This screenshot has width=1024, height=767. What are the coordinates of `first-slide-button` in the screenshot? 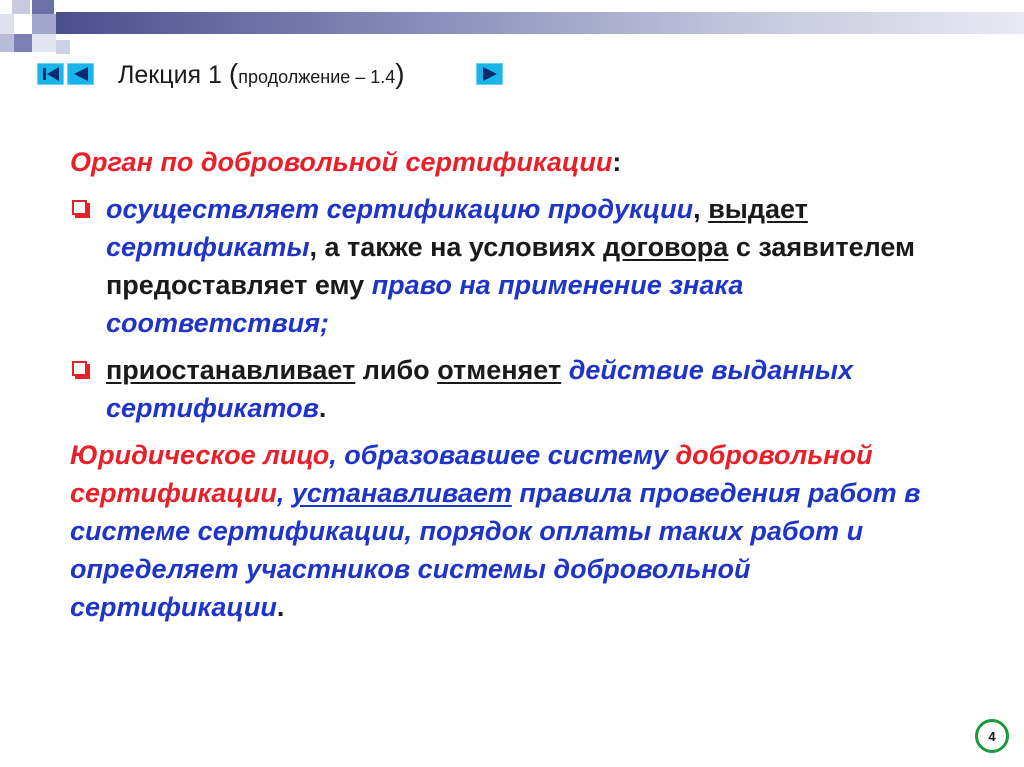 It's located at (50, 74).